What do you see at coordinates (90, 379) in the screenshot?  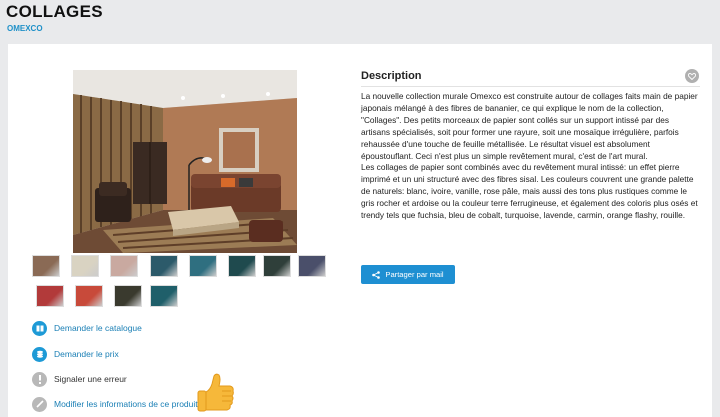 I see `report-error-label: Signaler une erreur` at bounding box center [90, 379].